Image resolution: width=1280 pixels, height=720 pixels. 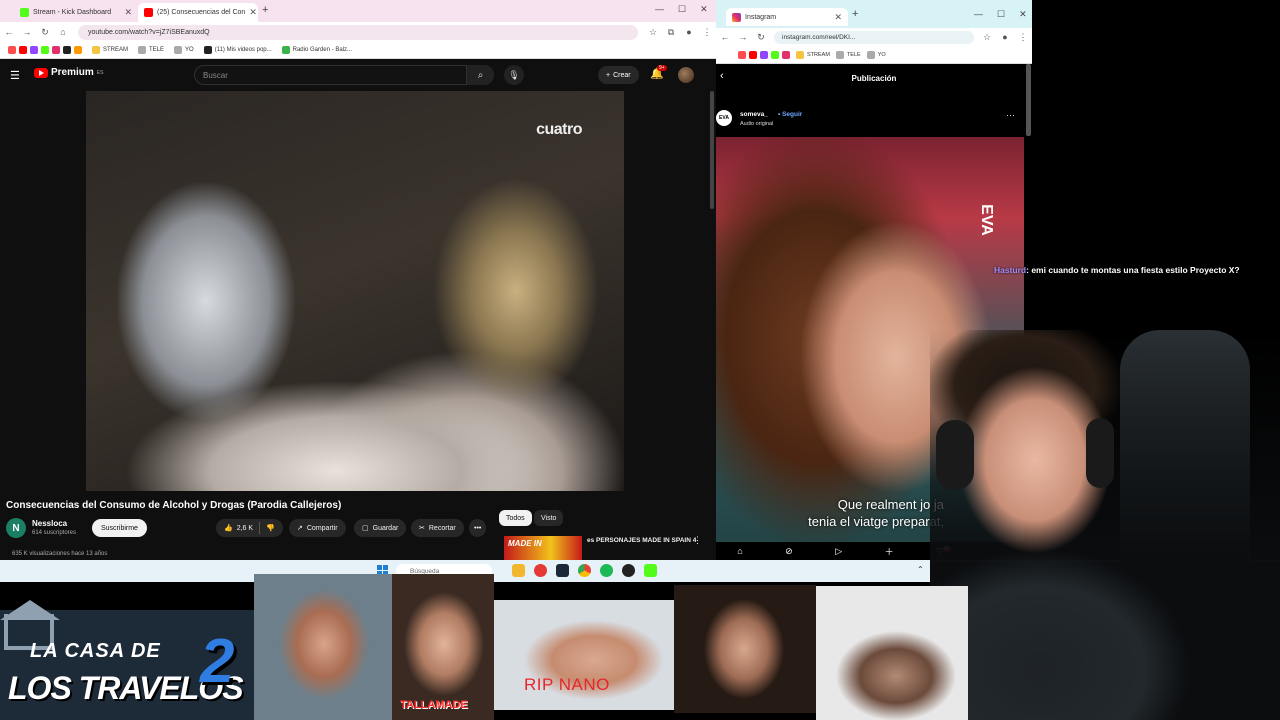 I want to click on tab-youtube-video: (25) Consecuencias del Con ✕, so click(x=198, y=12).